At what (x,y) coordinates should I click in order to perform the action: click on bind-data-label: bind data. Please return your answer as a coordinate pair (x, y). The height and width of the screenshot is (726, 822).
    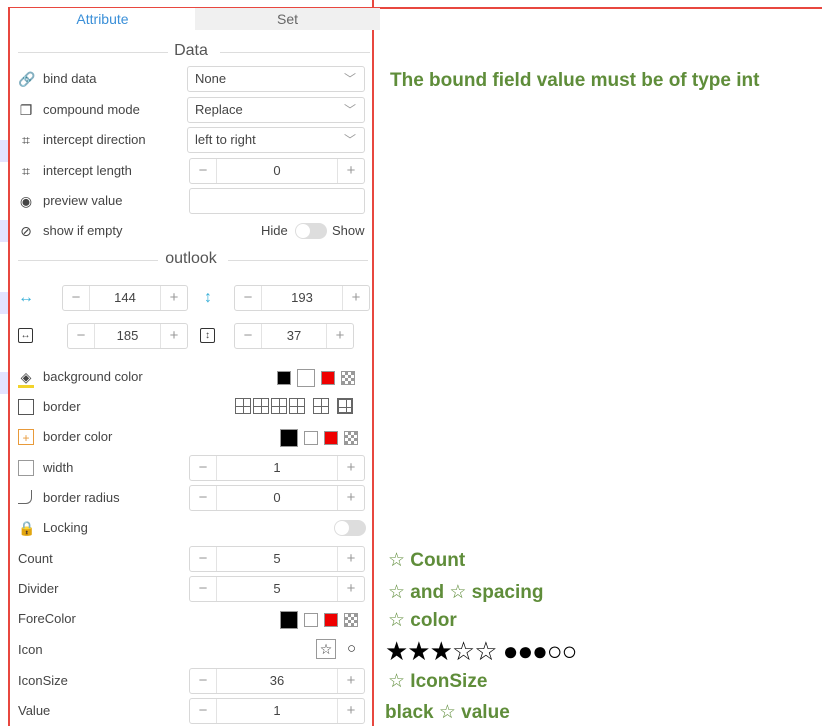
    Looking at the image, I should click on (70, 78).